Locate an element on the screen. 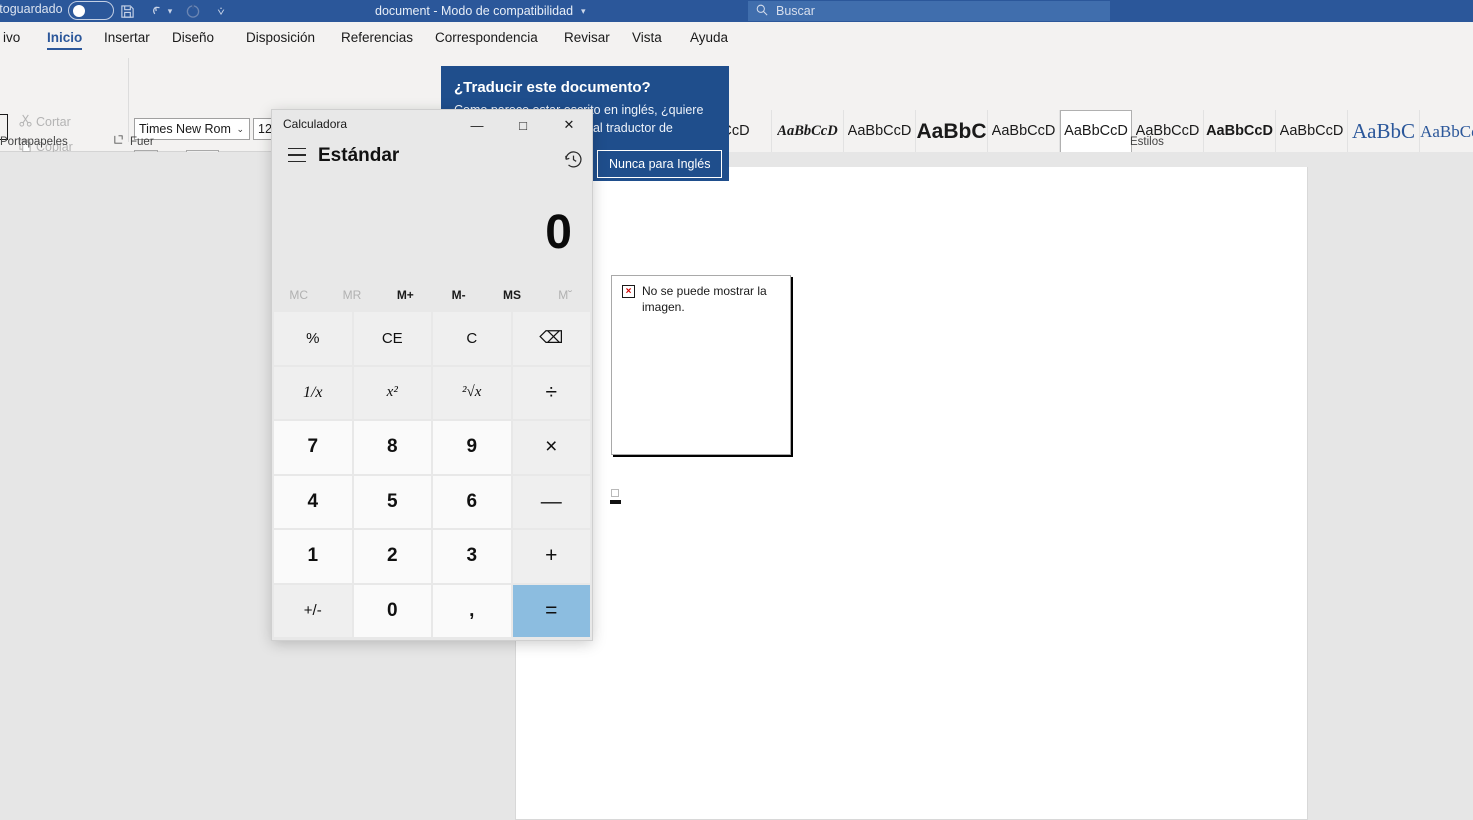 The width and height of the screenshot is (1473, 820). two-key: 2 is located at coordinates (392, 556).